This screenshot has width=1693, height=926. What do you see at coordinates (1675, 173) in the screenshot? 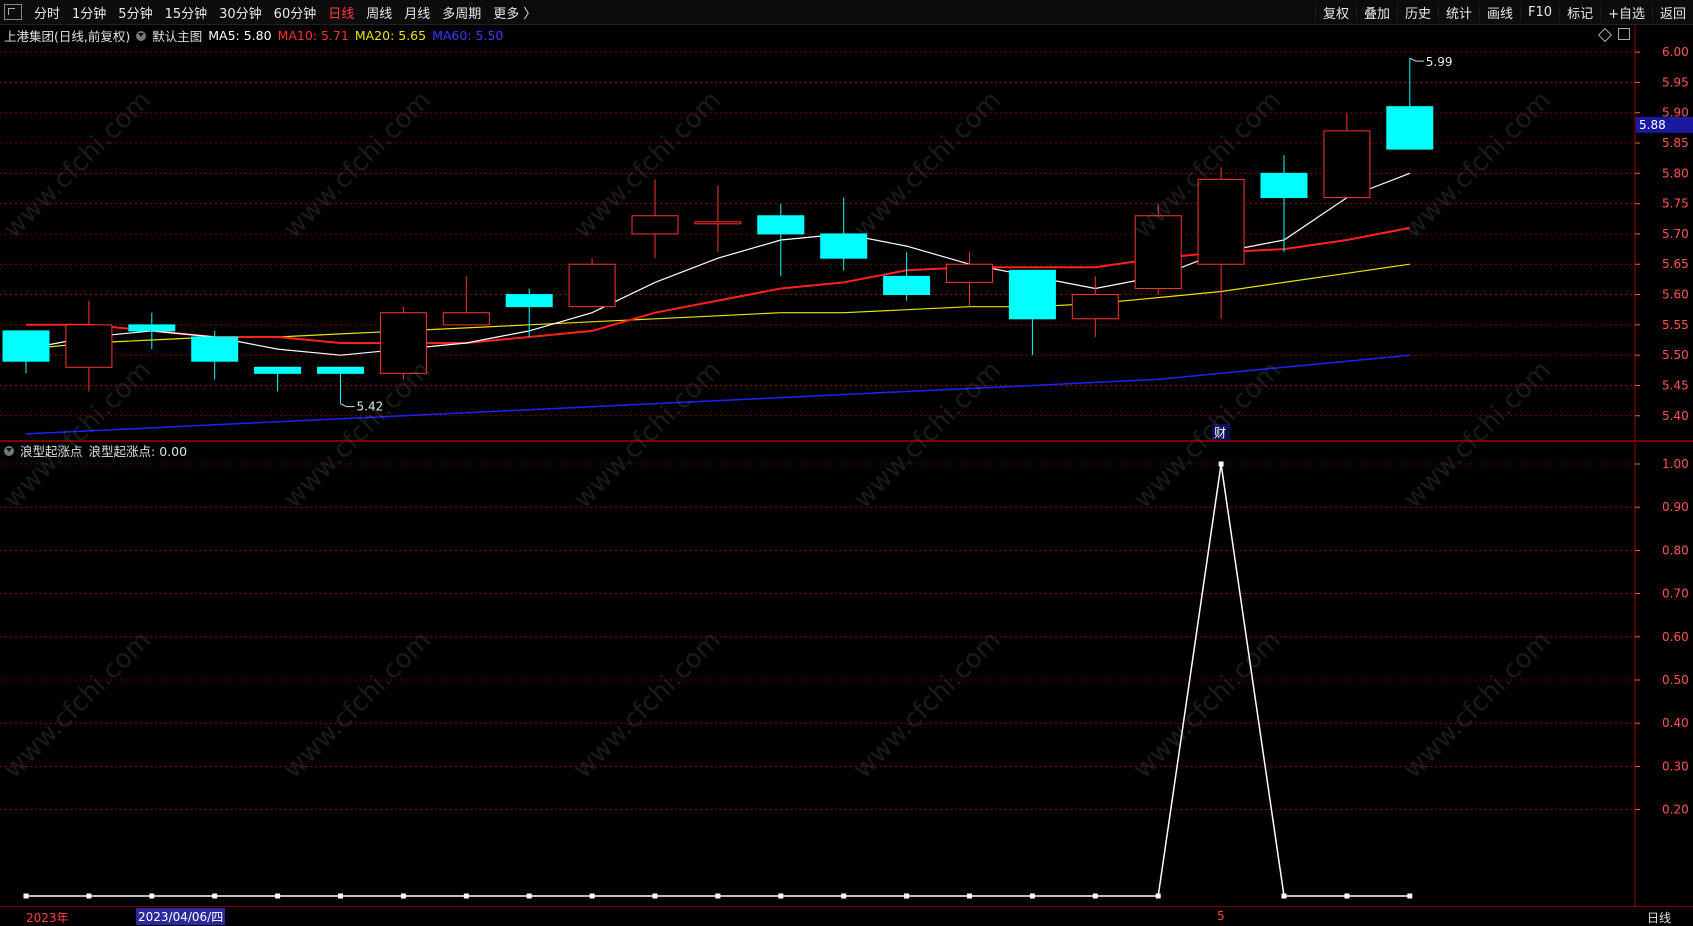
I see `y-tick-label: 5.80` at bounding box center [1675, 173].